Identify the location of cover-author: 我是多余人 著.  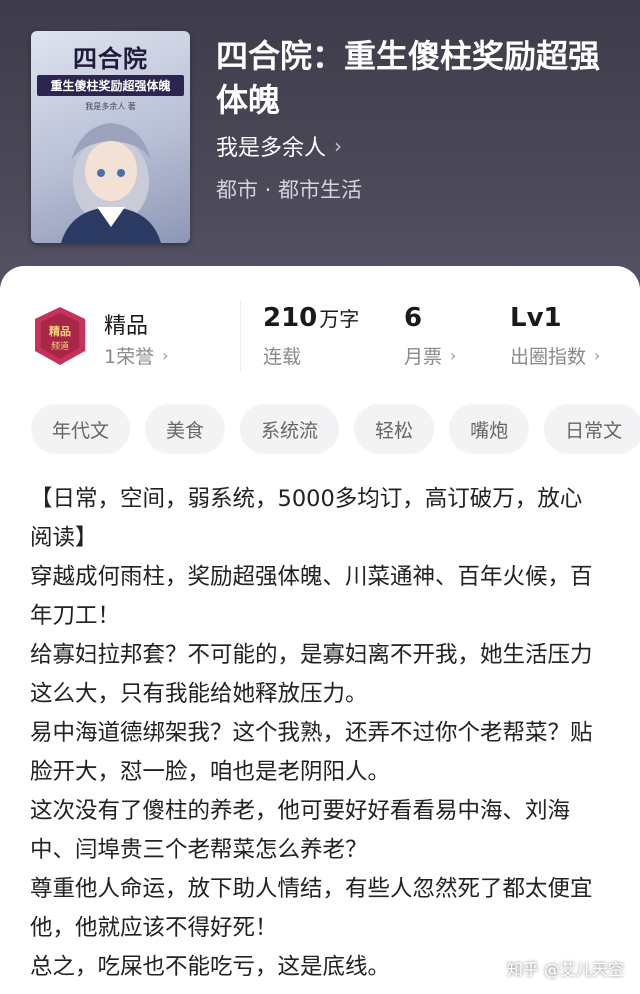
(110, 106).